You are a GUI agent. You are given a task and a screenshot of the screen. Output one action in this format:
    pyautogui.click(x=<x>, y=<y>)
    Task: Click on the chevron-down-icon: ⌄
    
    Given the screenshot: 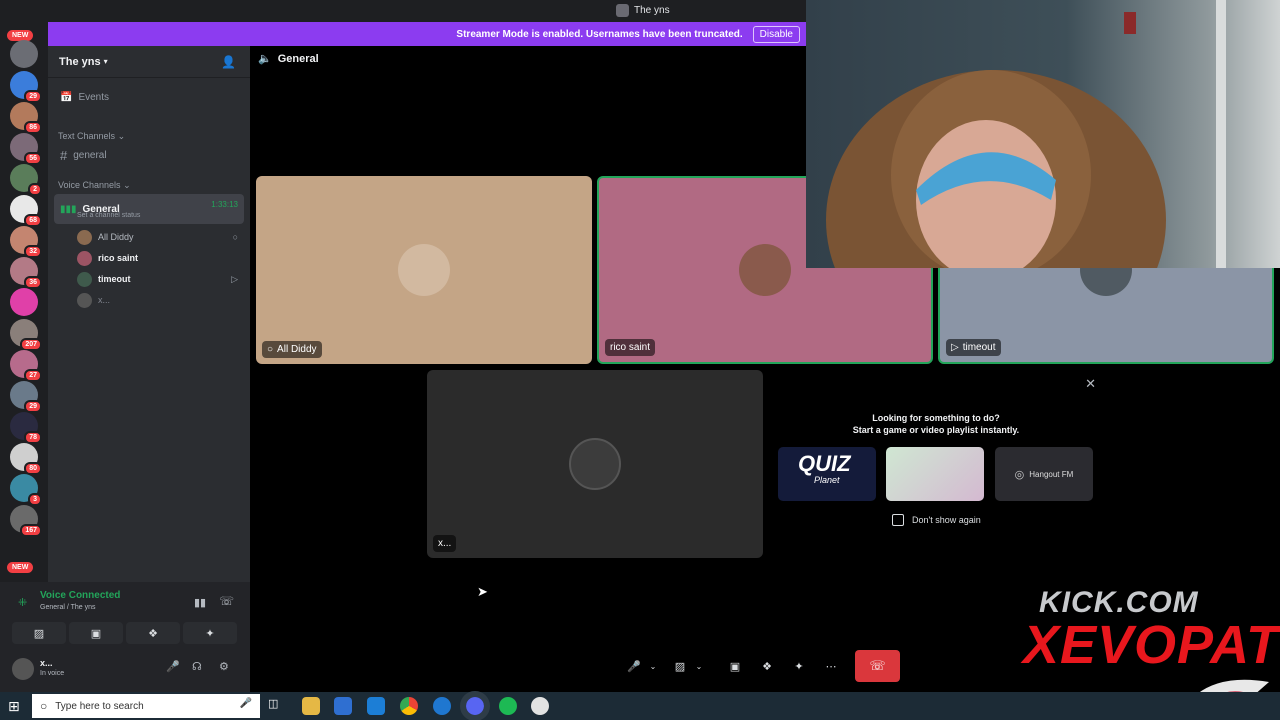 What is the action you would take?
    pyautogui.click(x=699, y=666)
    